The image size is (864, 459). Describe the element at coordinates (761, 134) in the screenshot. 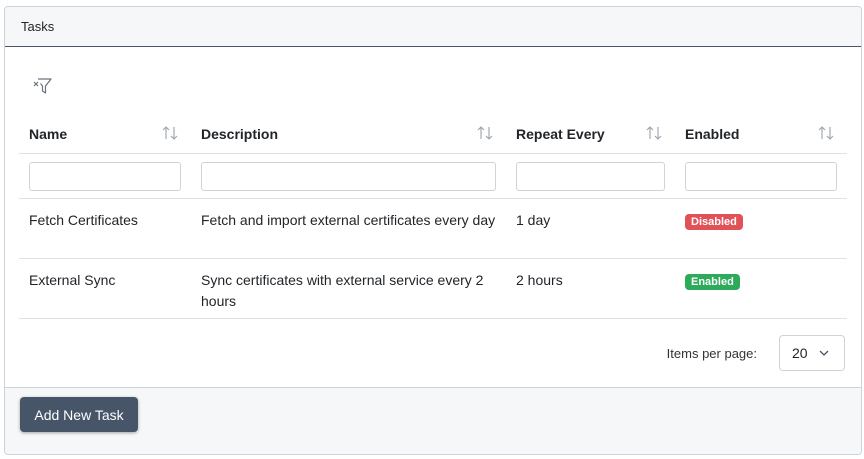

I see `column-header-enabled: Enabled` at that location.